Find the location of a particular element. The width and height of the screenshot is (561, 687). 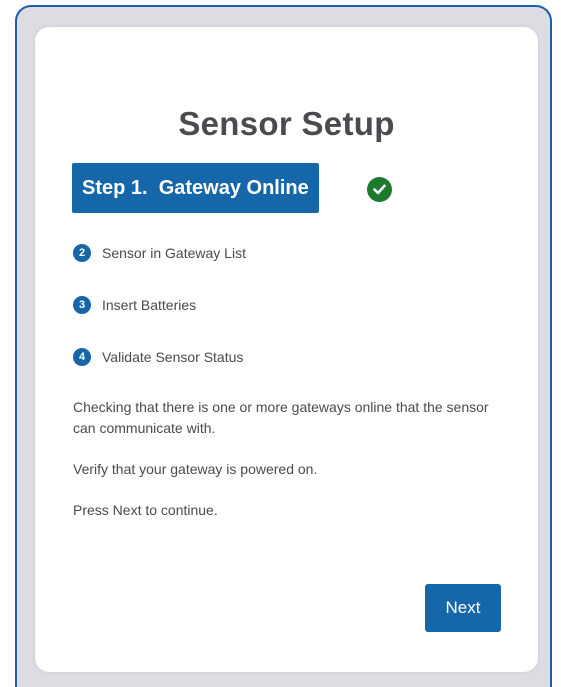

step-number-badge: 4 is located at coordinates (82, 357).